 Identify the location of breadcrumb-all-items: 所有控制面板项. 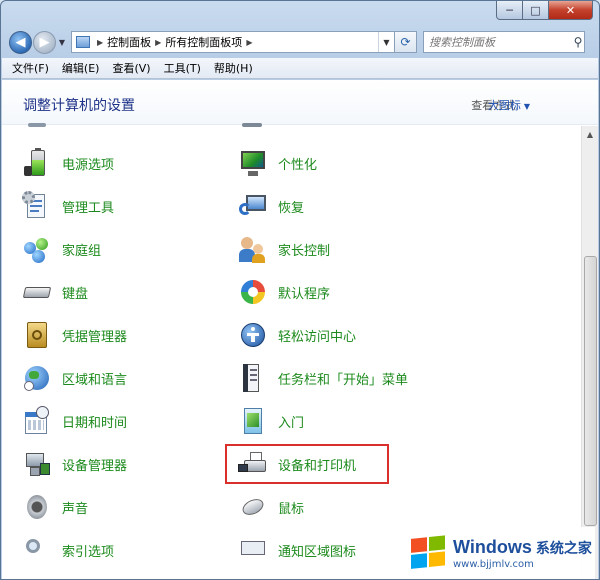
(203, 42).